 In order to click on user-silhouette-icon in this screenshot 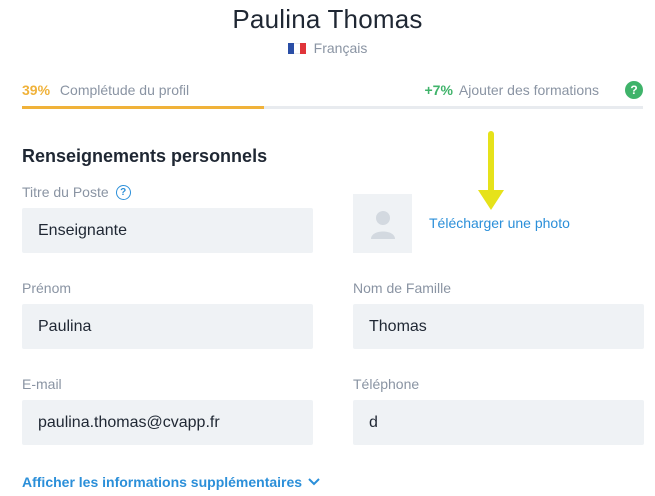, I will do `click(382, 224)`.